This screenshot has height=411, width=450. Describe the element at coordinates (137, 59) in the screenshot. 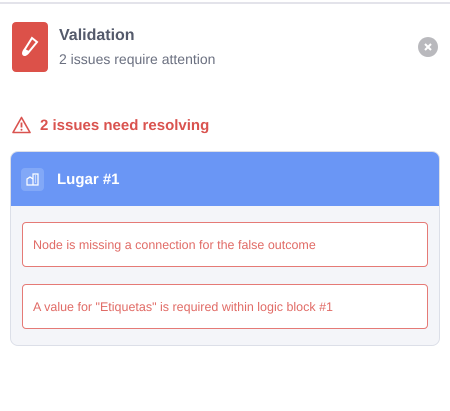

I see `dialog-subtitle: 2 issues require attention` at that location.